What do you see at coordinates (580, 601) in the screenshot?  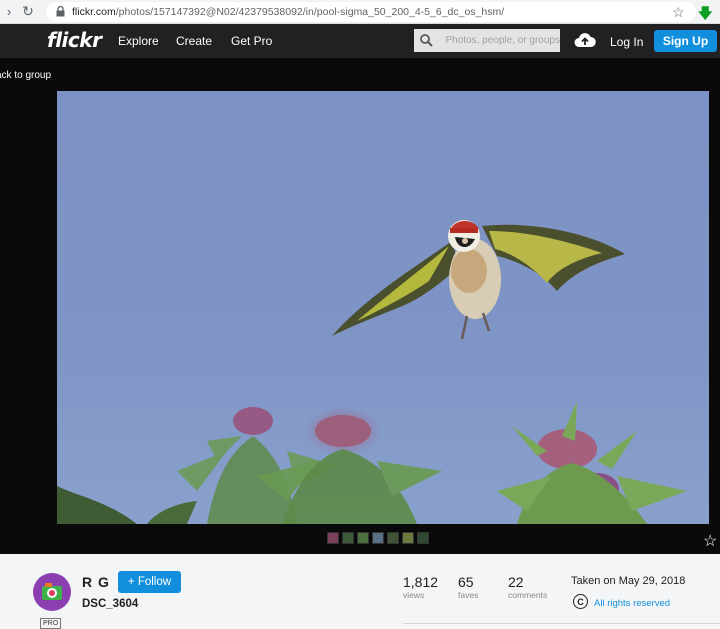 I see `copyright-icon: C` at bounding box center [580, 601].